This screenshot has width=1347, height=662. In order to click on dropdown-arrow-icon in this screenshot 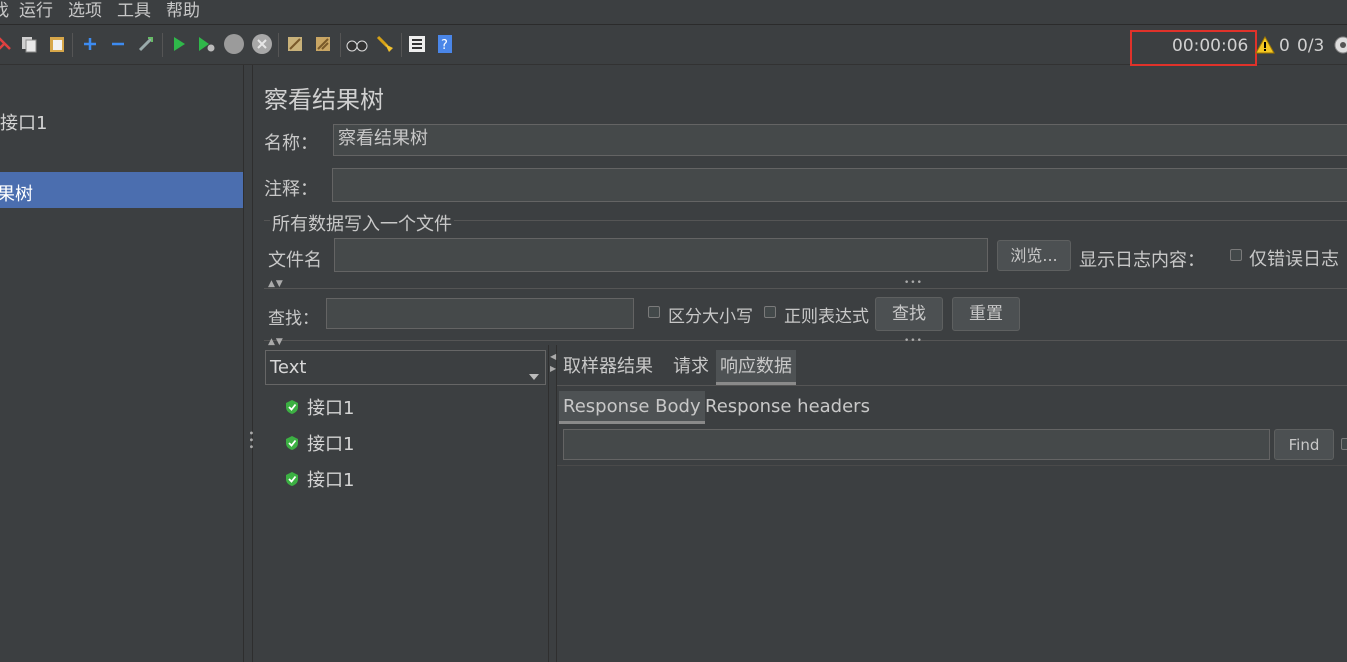, I will do `click(534, 374)`.